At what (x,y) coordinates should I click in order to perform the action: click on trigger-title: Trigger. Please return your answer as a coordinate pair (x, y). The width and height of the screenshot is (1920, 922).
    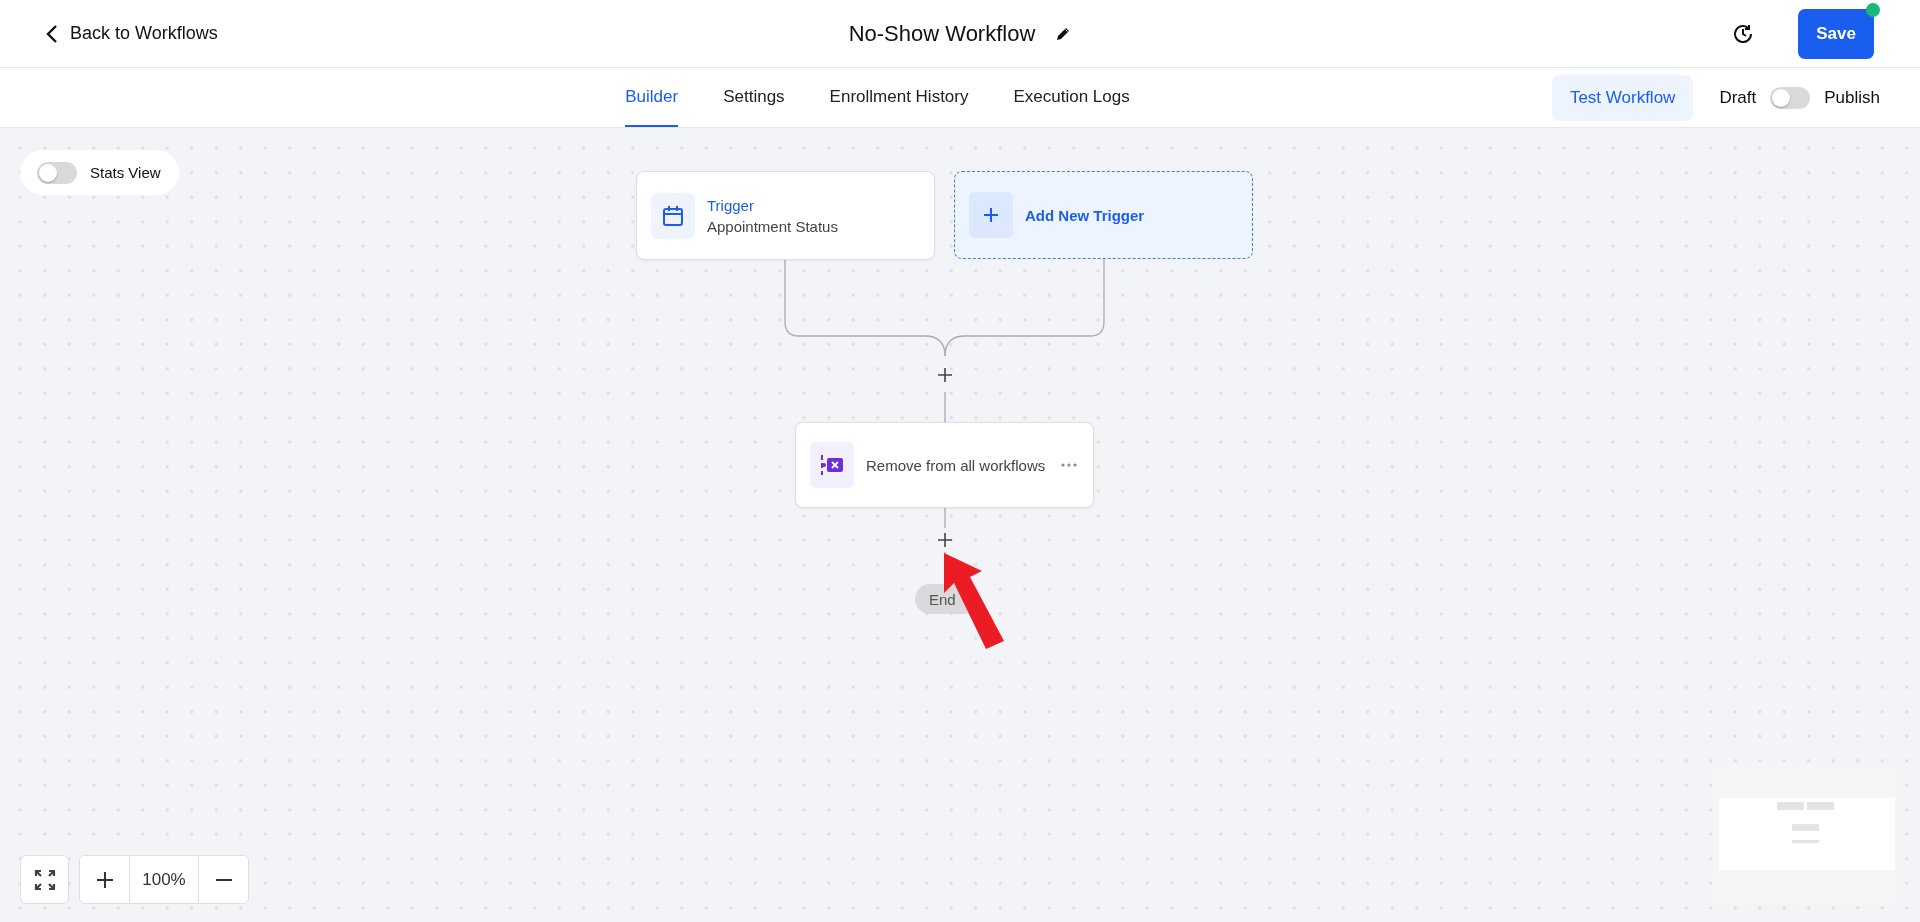
    Looking at the image, I should click on (731, 205).